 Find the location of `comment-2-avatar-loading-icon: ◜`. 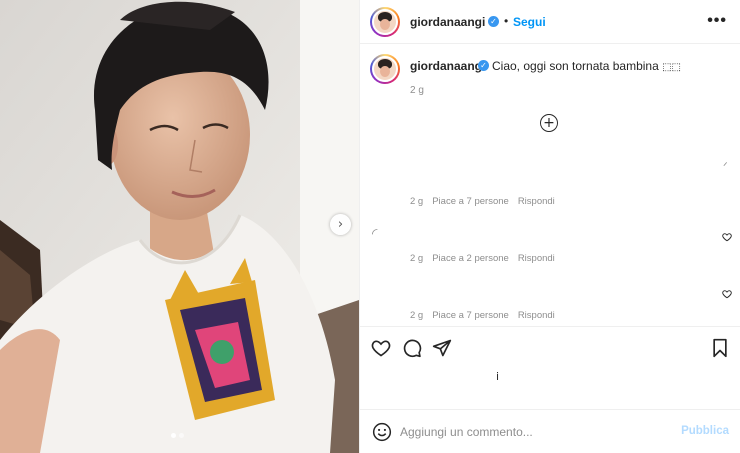

comment-2-avatar-loading-icon: ◜ is located at coordinates (375, 234).